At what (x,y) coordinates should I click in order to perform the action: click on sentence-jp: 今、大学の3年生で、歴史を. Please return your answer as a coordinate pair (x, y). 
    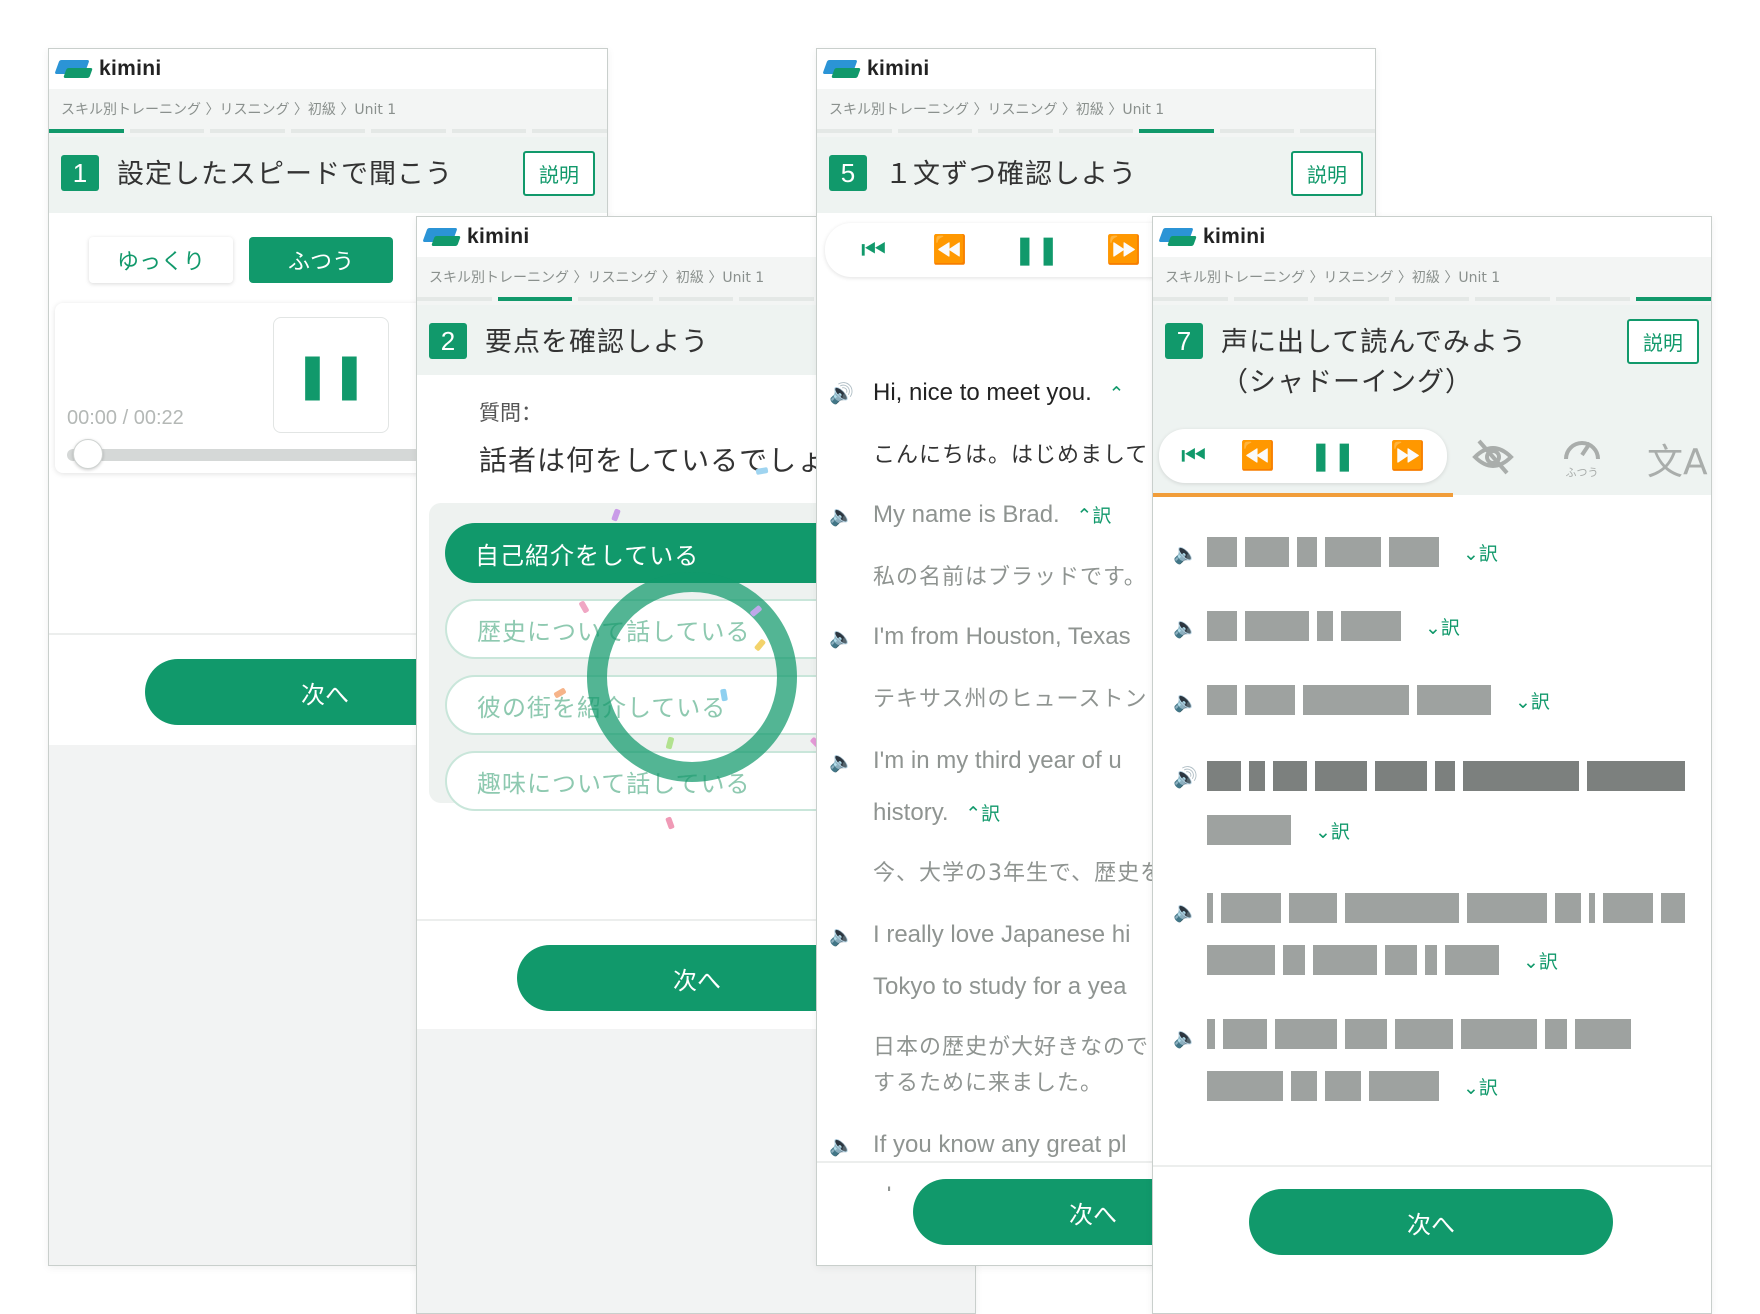
    Looking at the image, I should click on (1018, 873).